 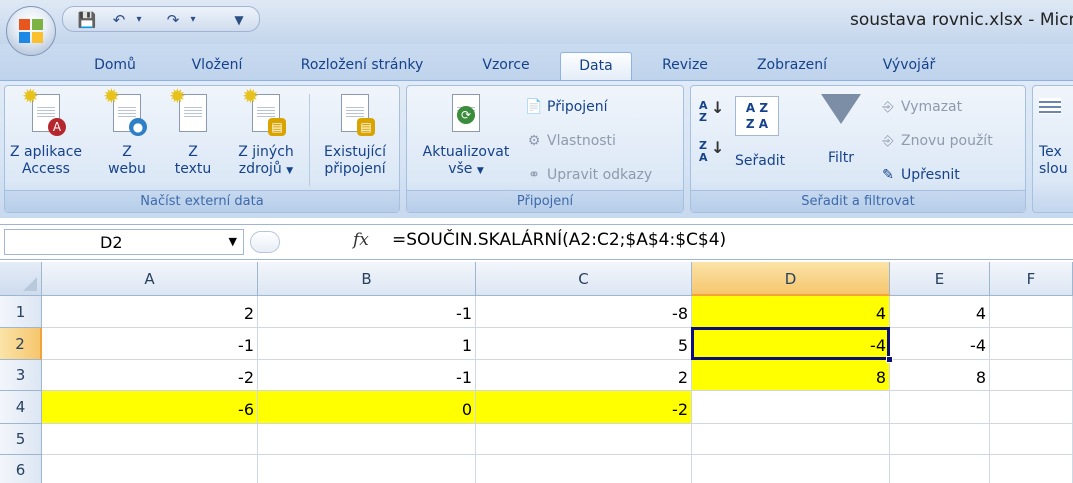 What do you see at coordinates (150, 344) in the screenshot?
I see `cell-a2: -1` at bounding box center [150, 344].